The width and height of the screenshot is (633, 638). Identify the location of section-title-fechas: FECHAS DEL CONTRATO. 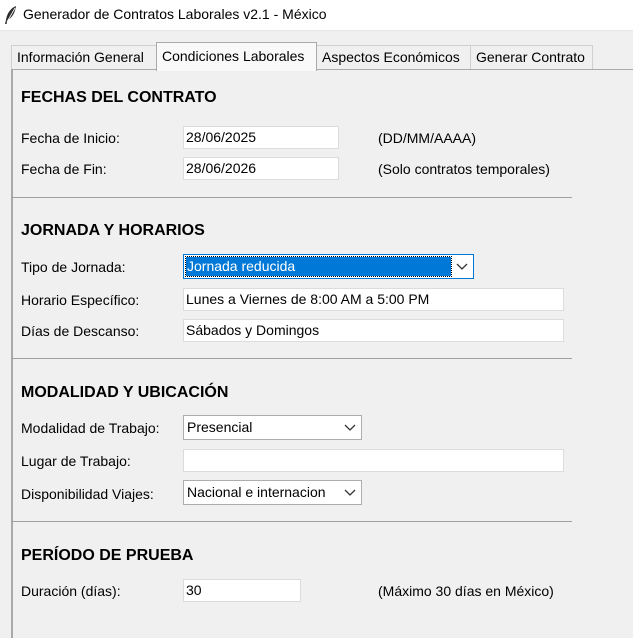
(119, 97).